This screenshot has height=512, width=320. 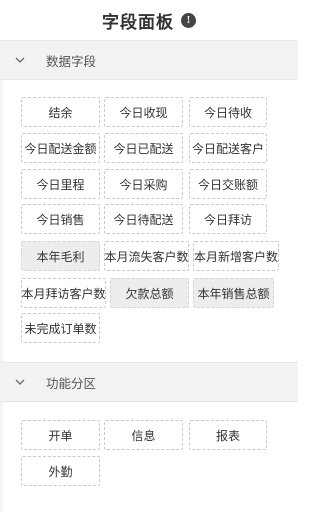 What do you see at coordinates (60, 148) in the screenshot?
I see `field-chip-today-delivery-amount: 今日配送金额` at bounding box center [60, 148].